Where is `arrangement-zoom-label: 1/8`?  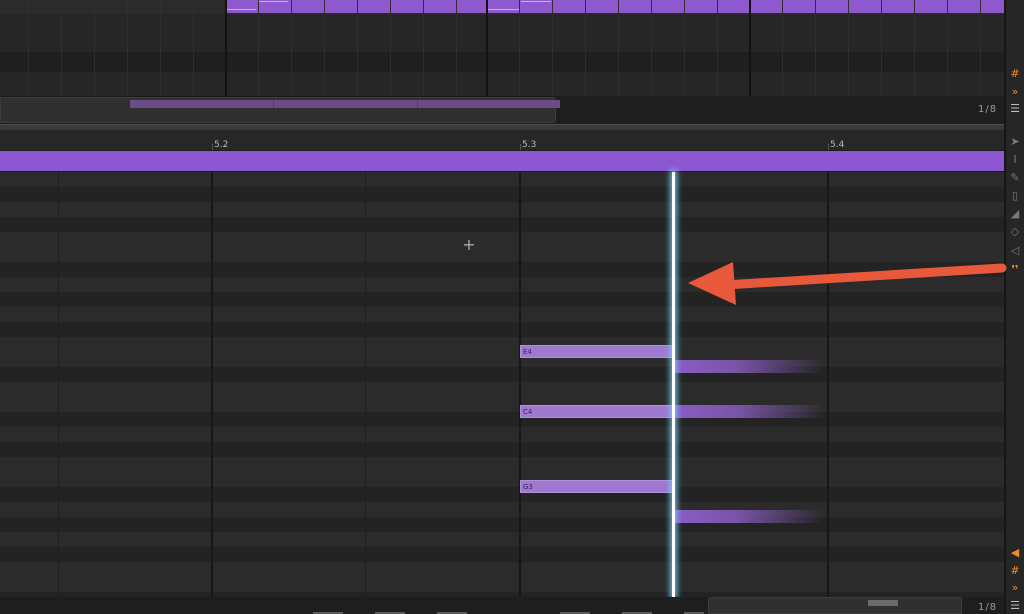 arrangement-zoom-label: 1/8 is located at coordinates (988, 109).